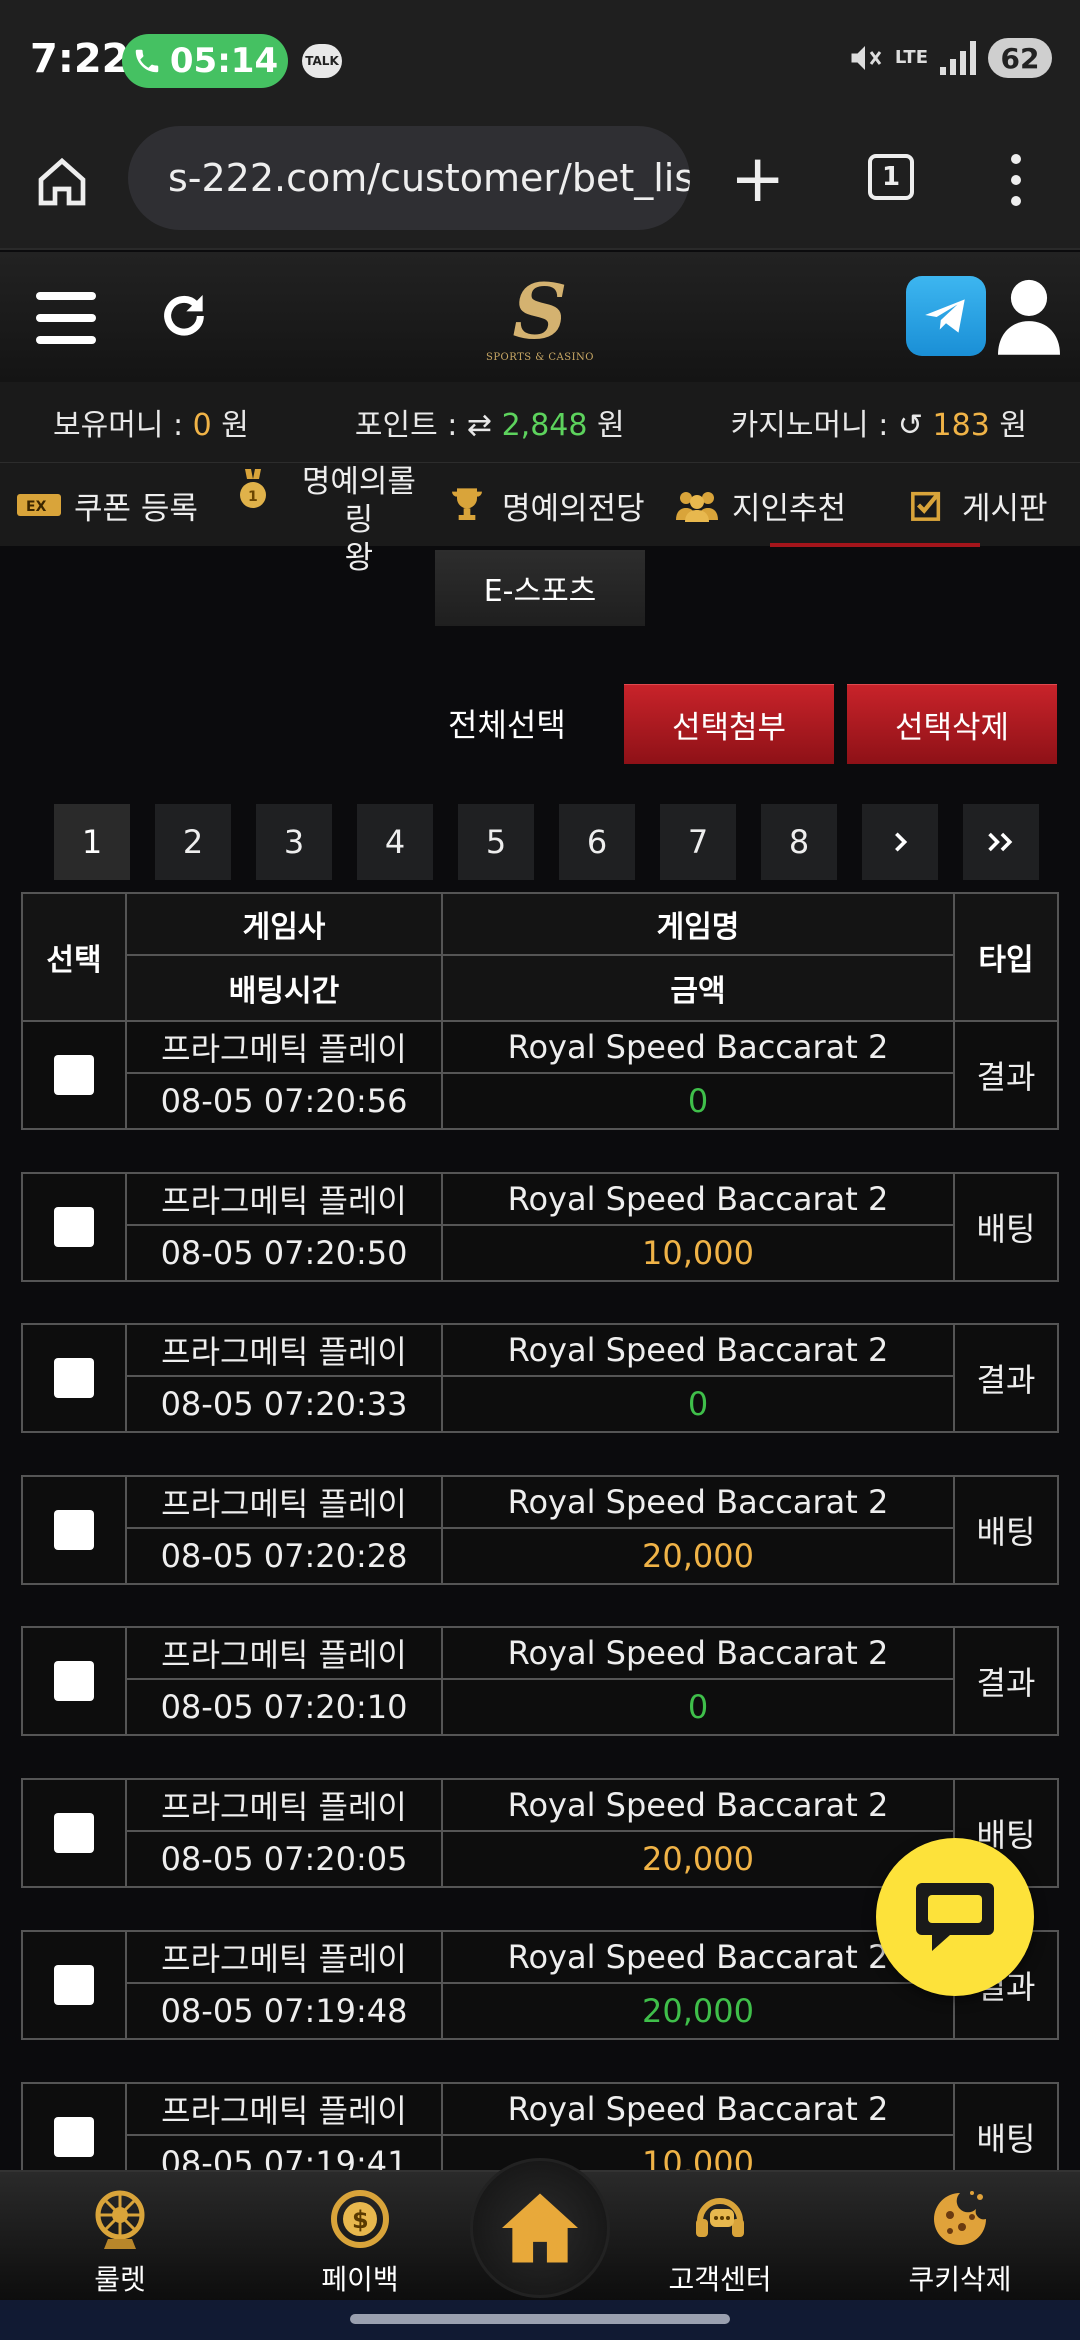 The image size is (1080, 2340). What do you see at coordinates (952, 724) in the screenshot?
I see `delete-selected-button: 선택삭제` at bounding box center [952, 724].